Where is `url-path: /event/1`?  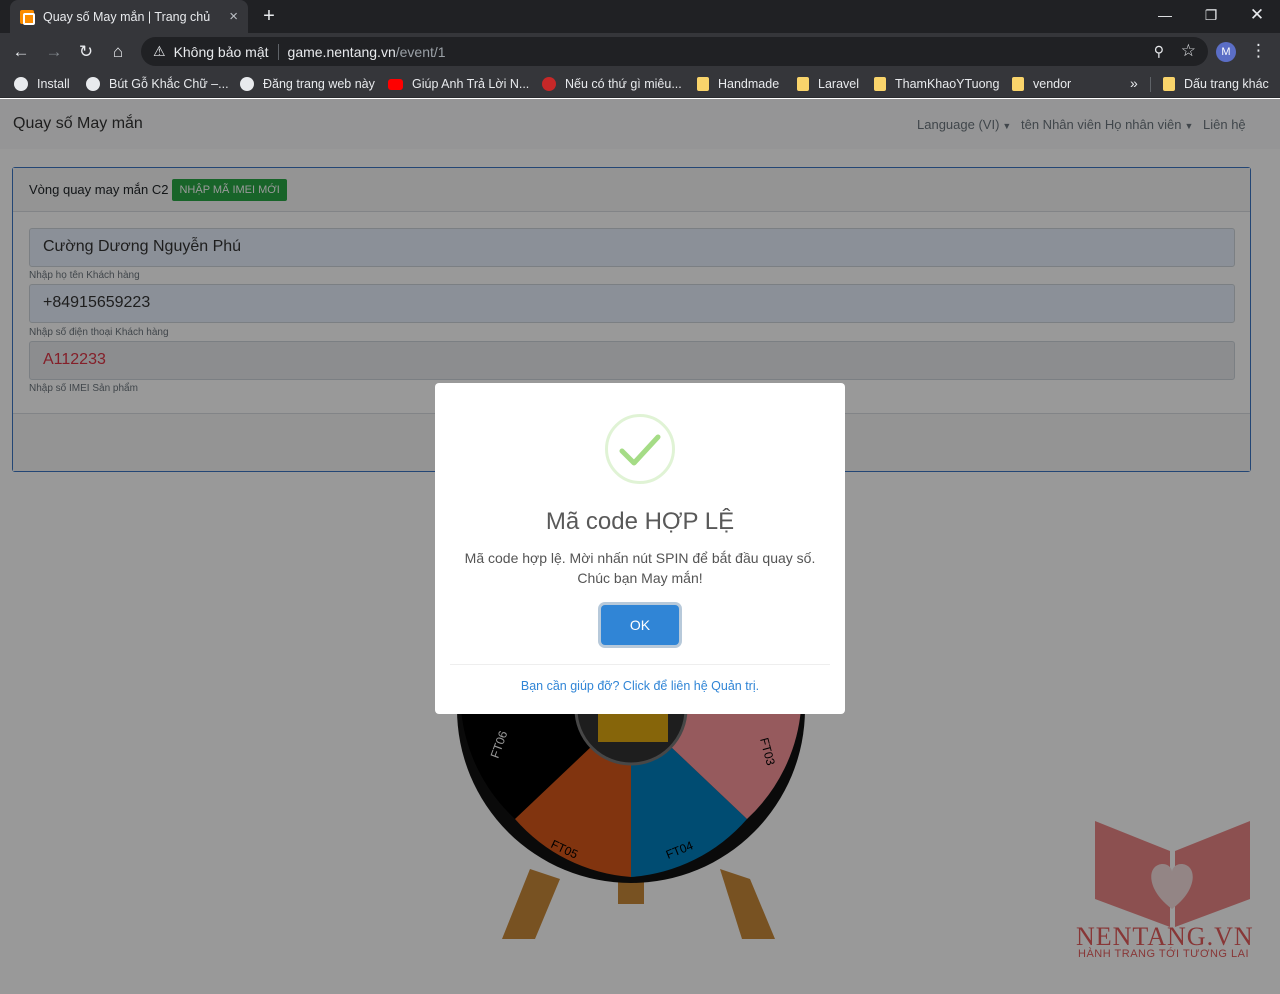
url-path: /event/1 is located at coordinates (420, 51).